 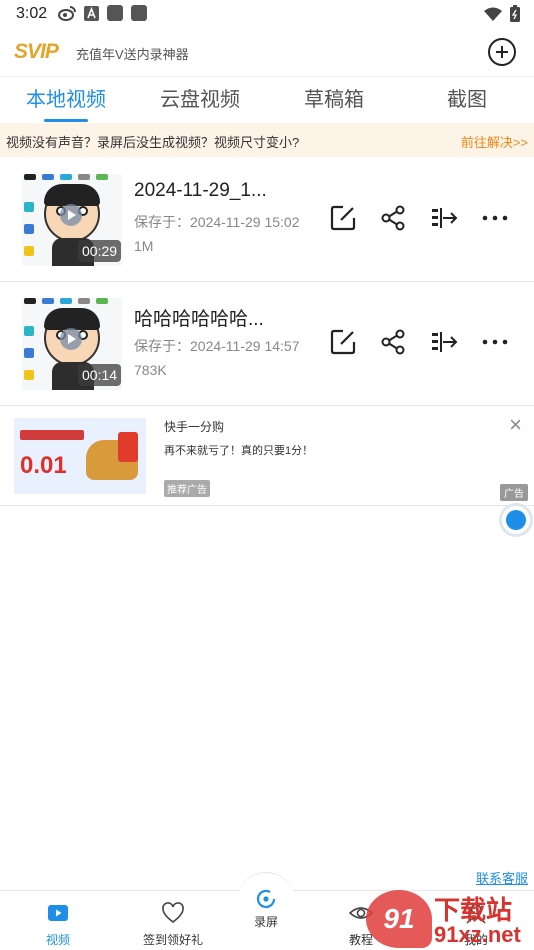 What do you see at coordinates (399, 919) in the screenshot?
I see `watermark-badge: 91` at bounding box center [399, 919].